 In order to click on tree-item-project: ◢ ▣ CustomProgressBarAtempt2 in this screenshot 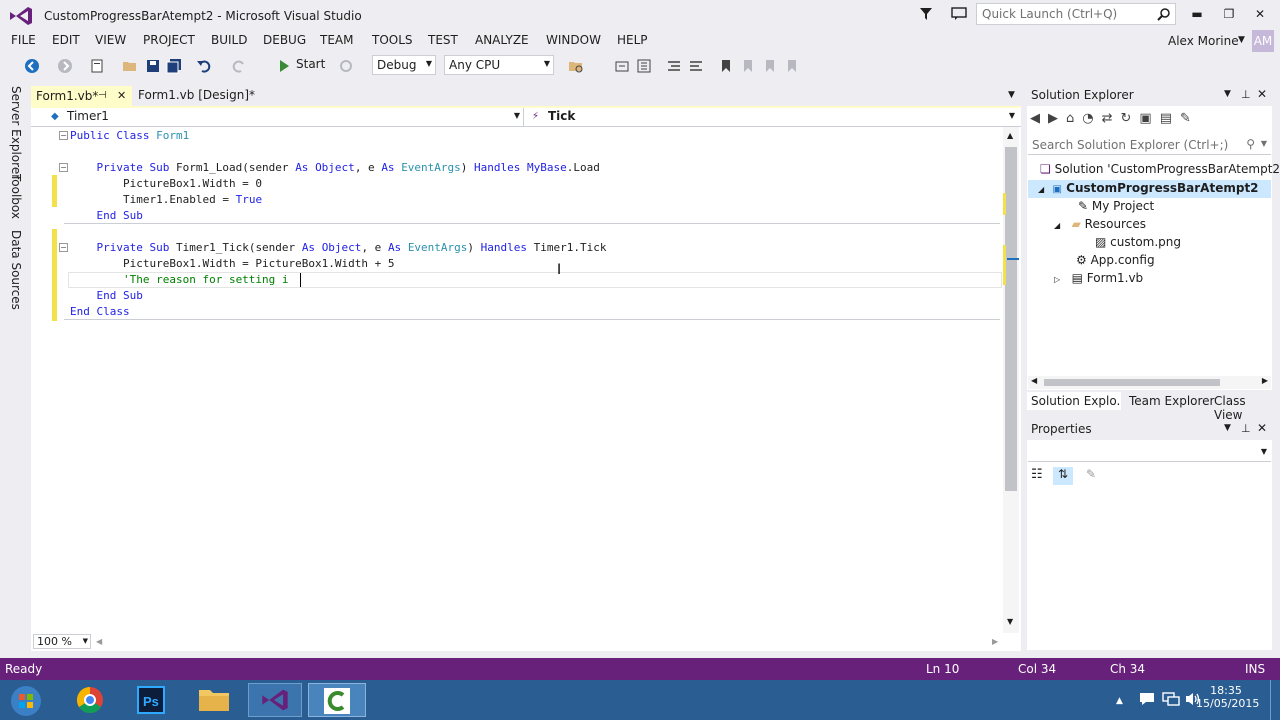, I will do `click(1148, 188)`.